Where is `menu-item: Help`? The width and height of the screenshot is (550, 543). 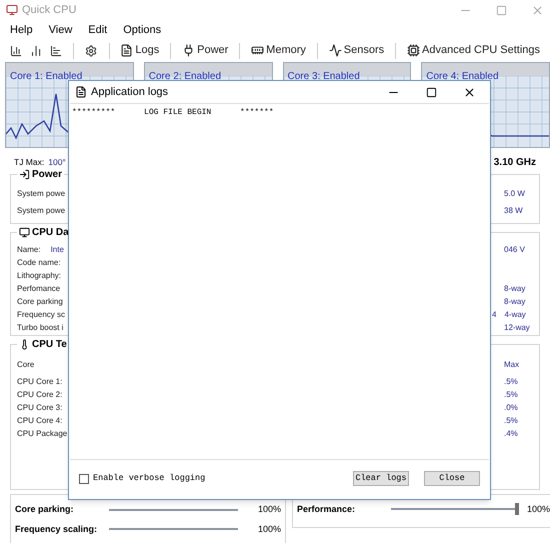
menu-item: Help is located at coordinates (21, 30).